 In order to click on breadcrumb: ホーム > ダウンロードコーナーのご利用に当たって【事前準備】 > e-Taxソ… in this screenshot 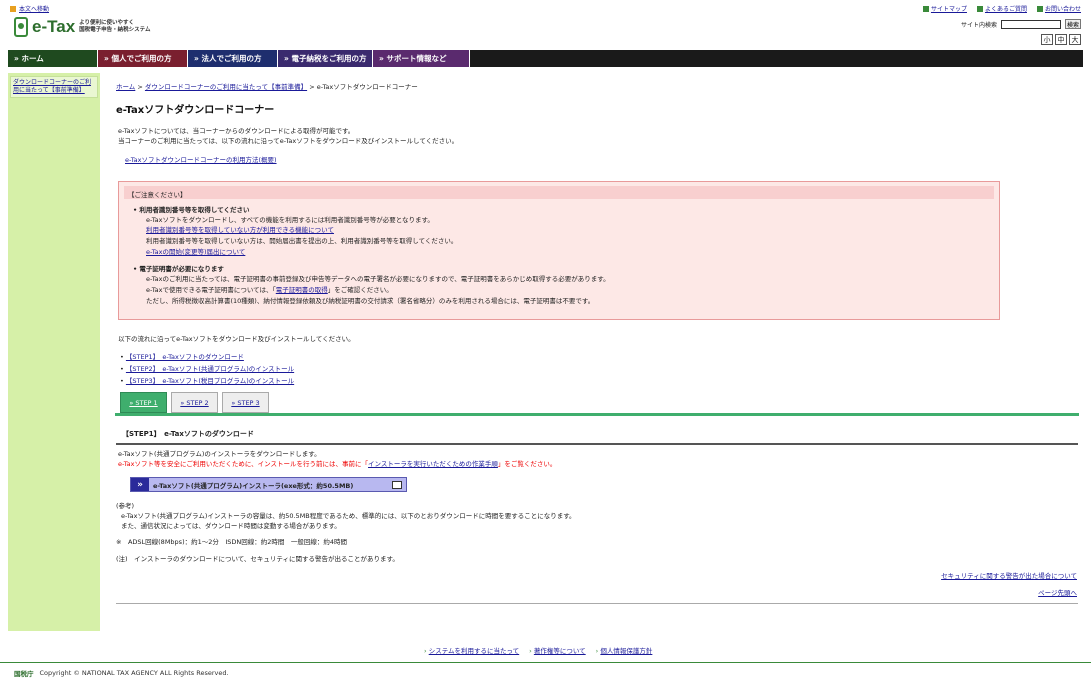, I will do `click(267, 86)`.